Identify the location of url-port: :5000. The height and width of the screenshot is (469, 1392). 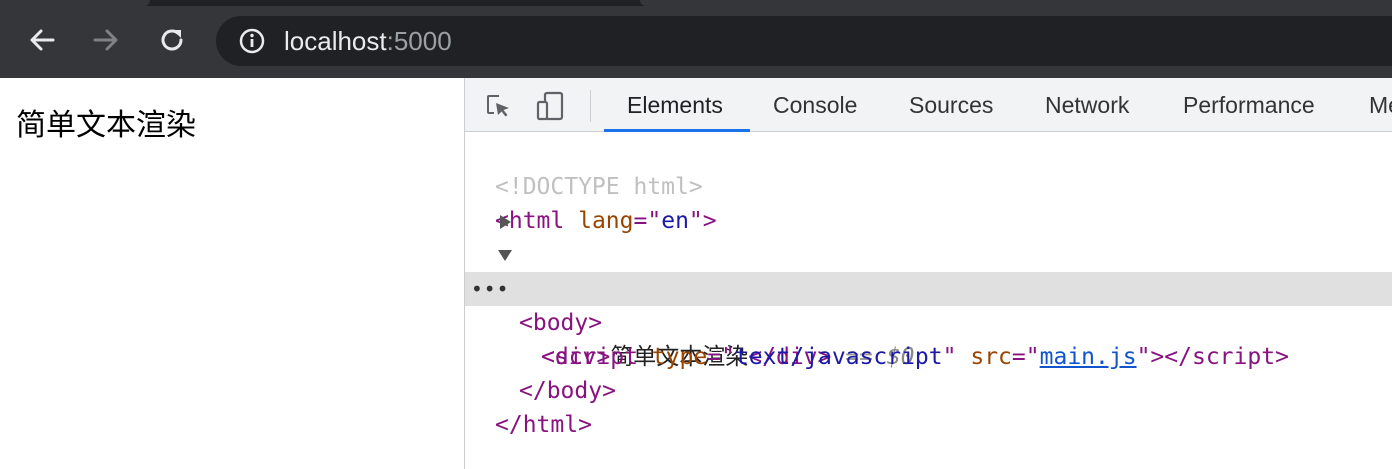
(419, 41).